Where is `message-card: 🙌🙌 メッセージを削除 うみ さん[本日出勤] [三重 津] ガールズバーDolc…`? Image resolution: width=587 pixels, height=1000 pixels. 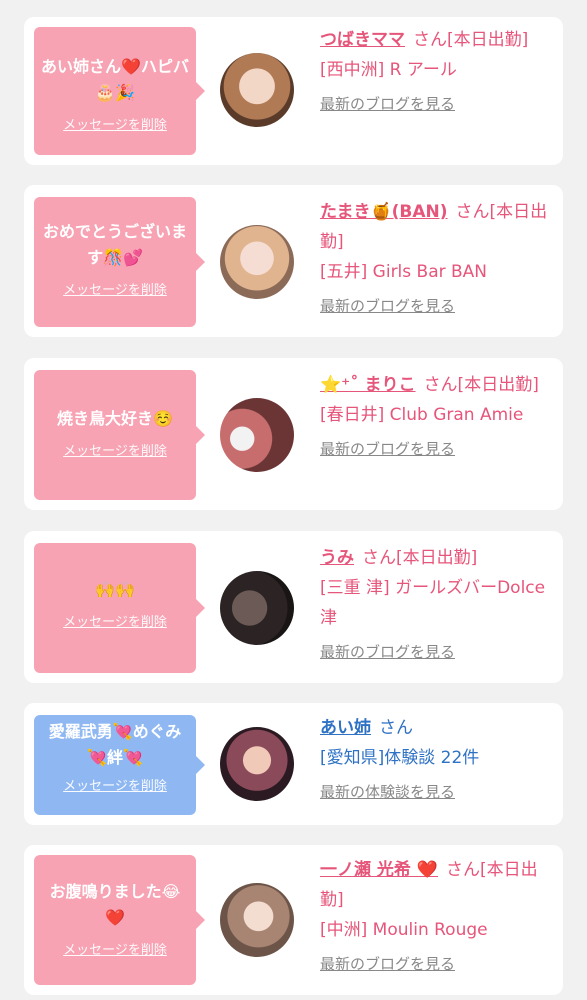
message-card: 🙌🙌 メッセージを削除 うみ さん[本日出勤] [三重 津] ガールズバーDolc… is located at coordinates (293, 607).